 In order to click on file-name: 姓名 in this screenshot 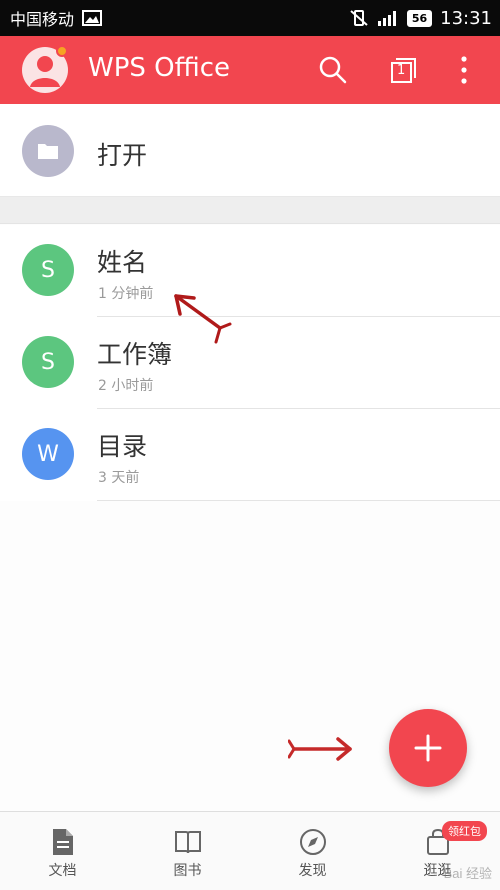, I will do `click(122, 262)`.